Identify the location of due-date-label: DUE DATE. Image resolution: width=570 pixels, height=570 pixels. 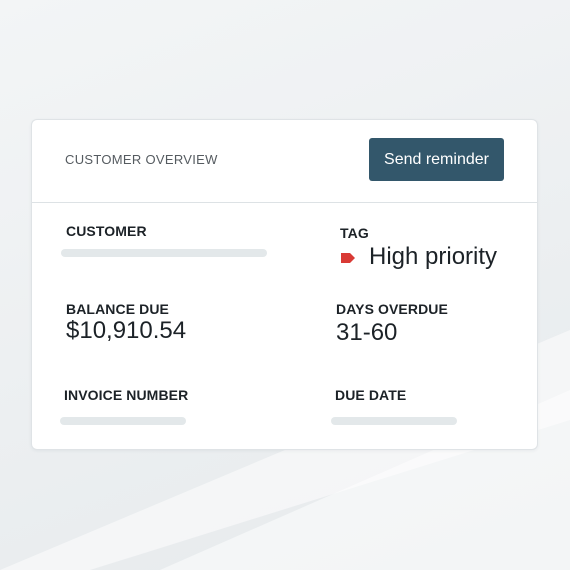
(371, 395).